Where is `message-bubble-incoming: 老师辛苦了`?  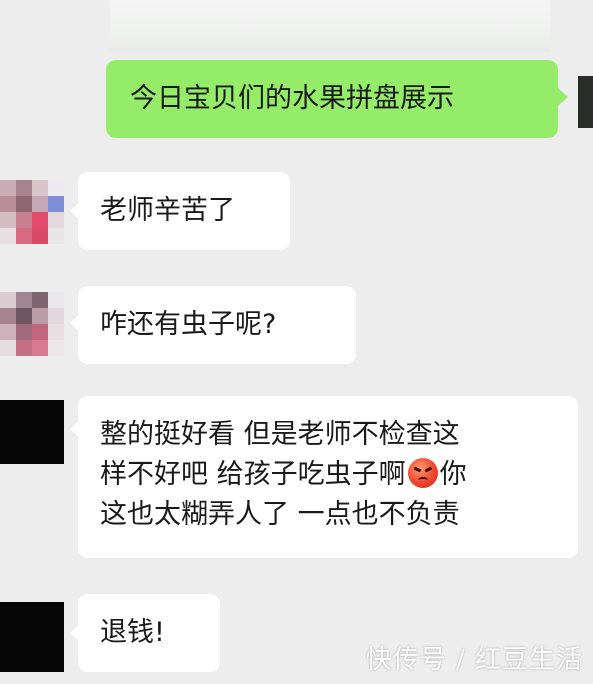
message-bubble-incoming: 老师辛苦了 is located at coordinates (184, 211).